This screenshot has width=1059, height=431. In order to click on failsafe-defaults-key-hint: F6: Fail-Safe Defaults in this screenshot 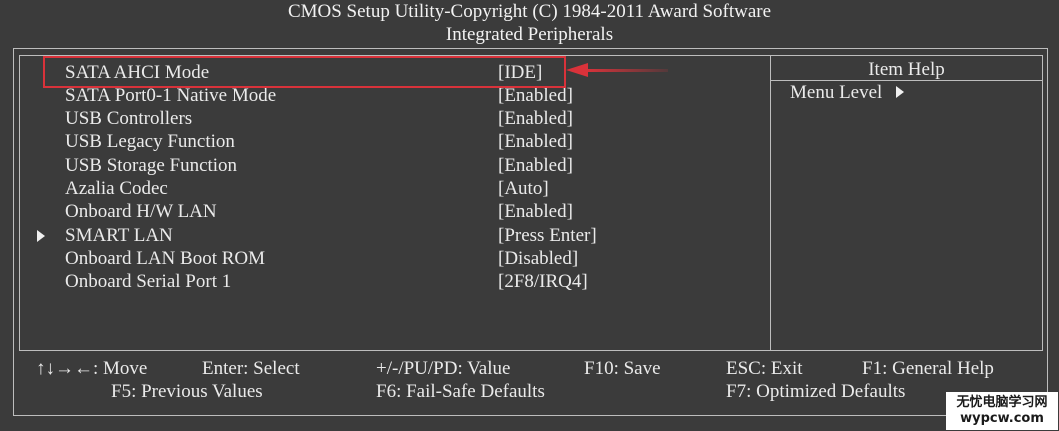, I will do `click(460, 391)`.